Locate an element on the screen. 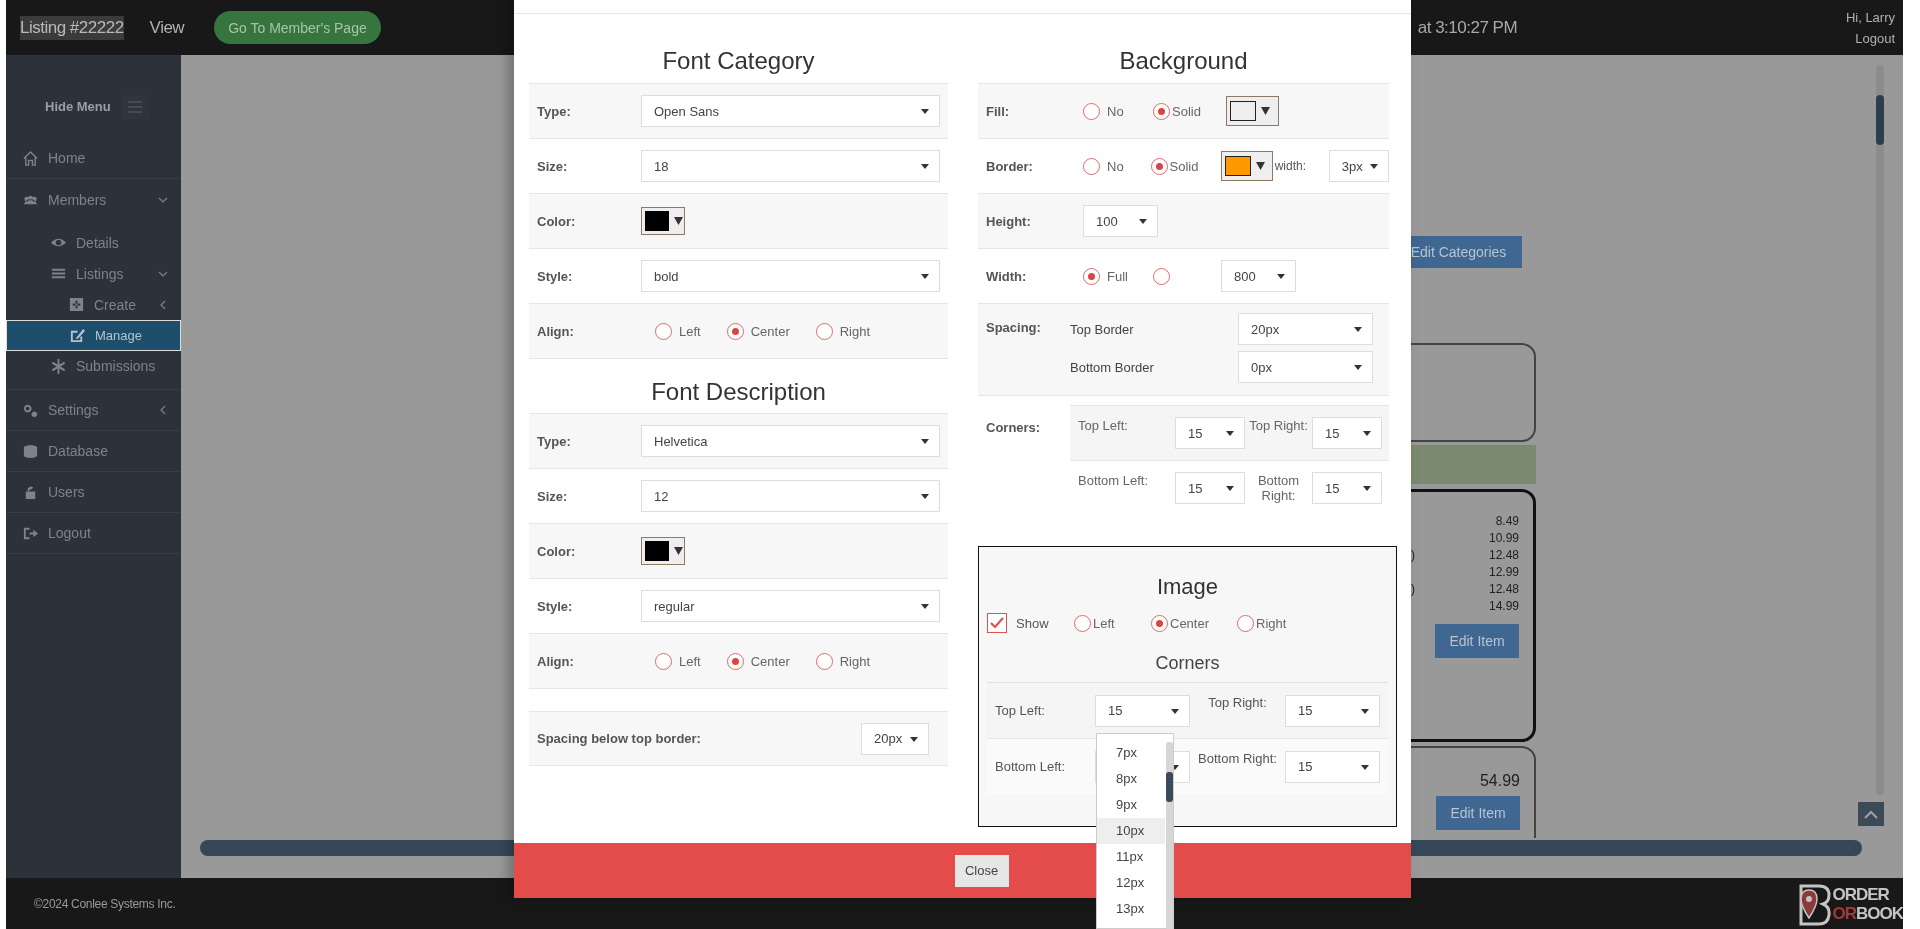 The image size is (1920, 929). field-label: Top Border is located at coordinates (1102, 329).